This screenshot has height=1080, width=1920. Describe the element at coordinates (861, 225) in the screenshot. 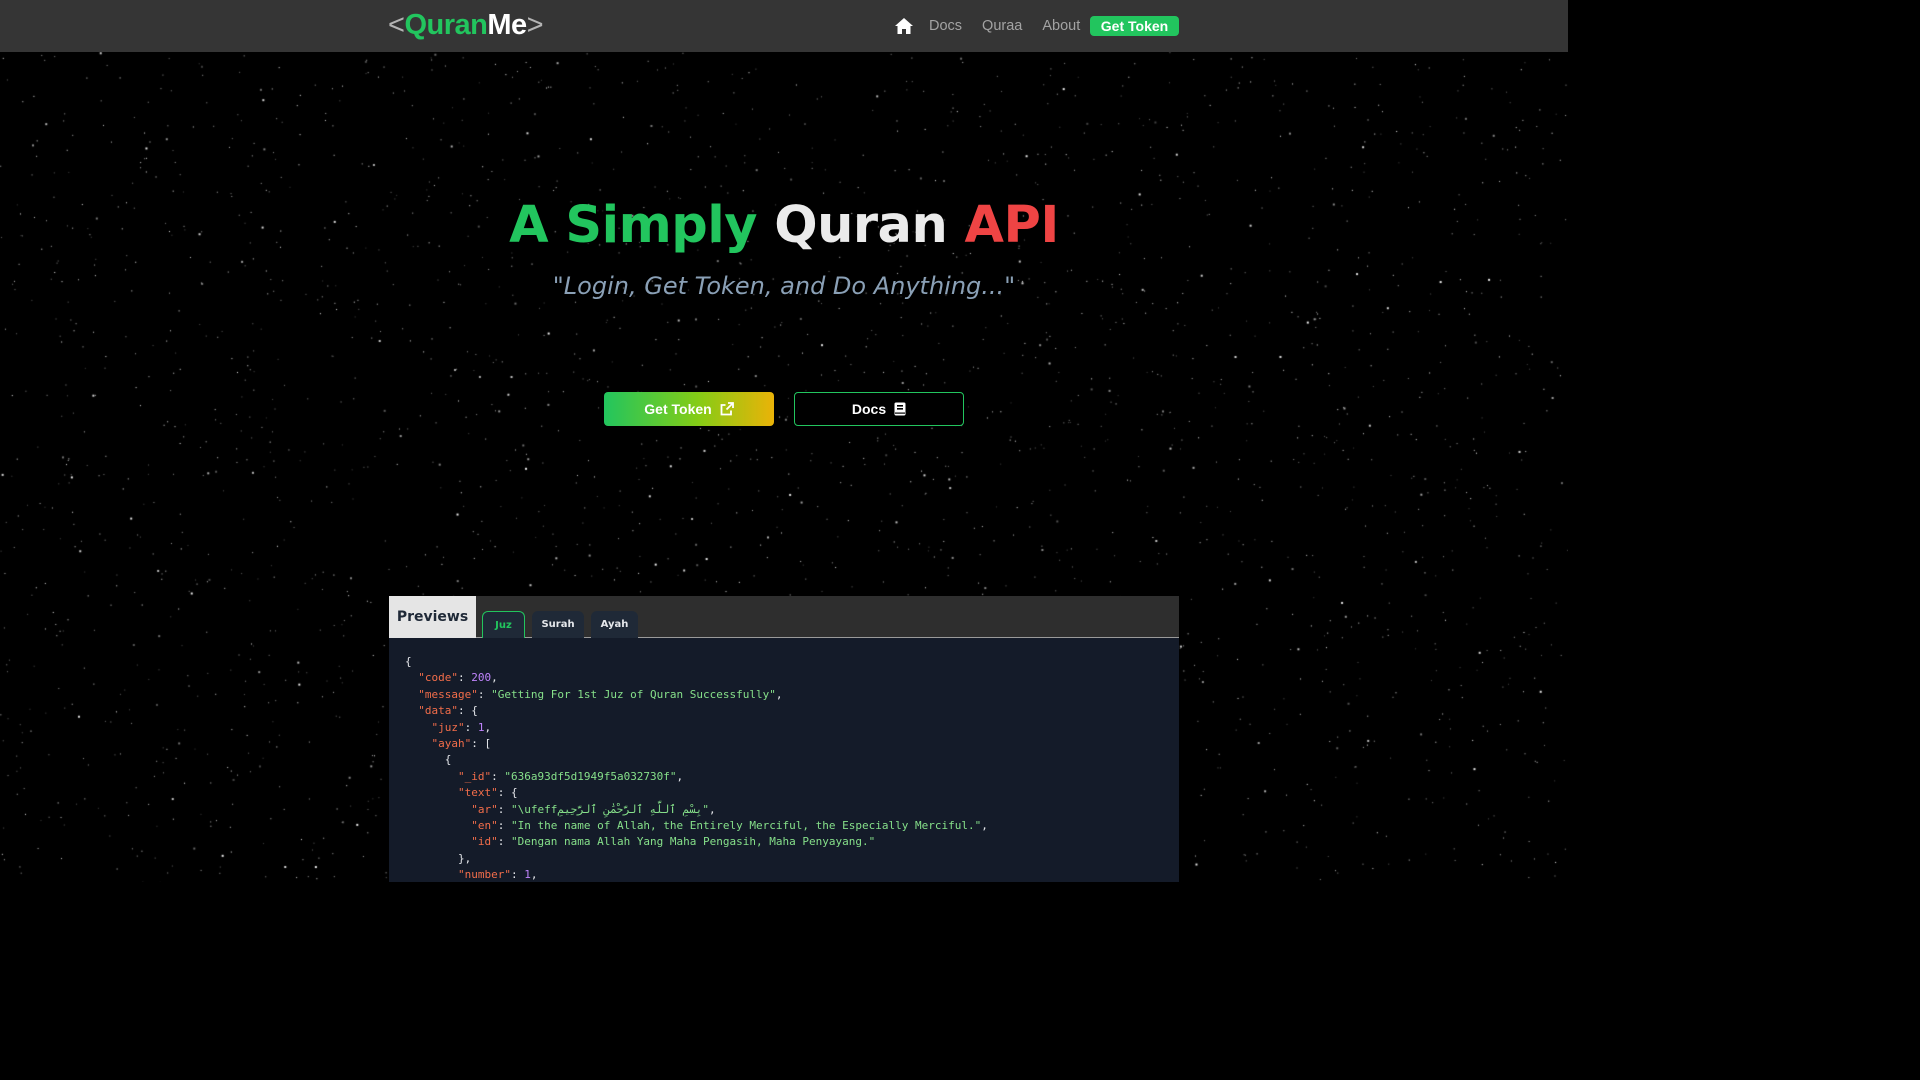

I see `hero-title-word2: Quran` at that location.